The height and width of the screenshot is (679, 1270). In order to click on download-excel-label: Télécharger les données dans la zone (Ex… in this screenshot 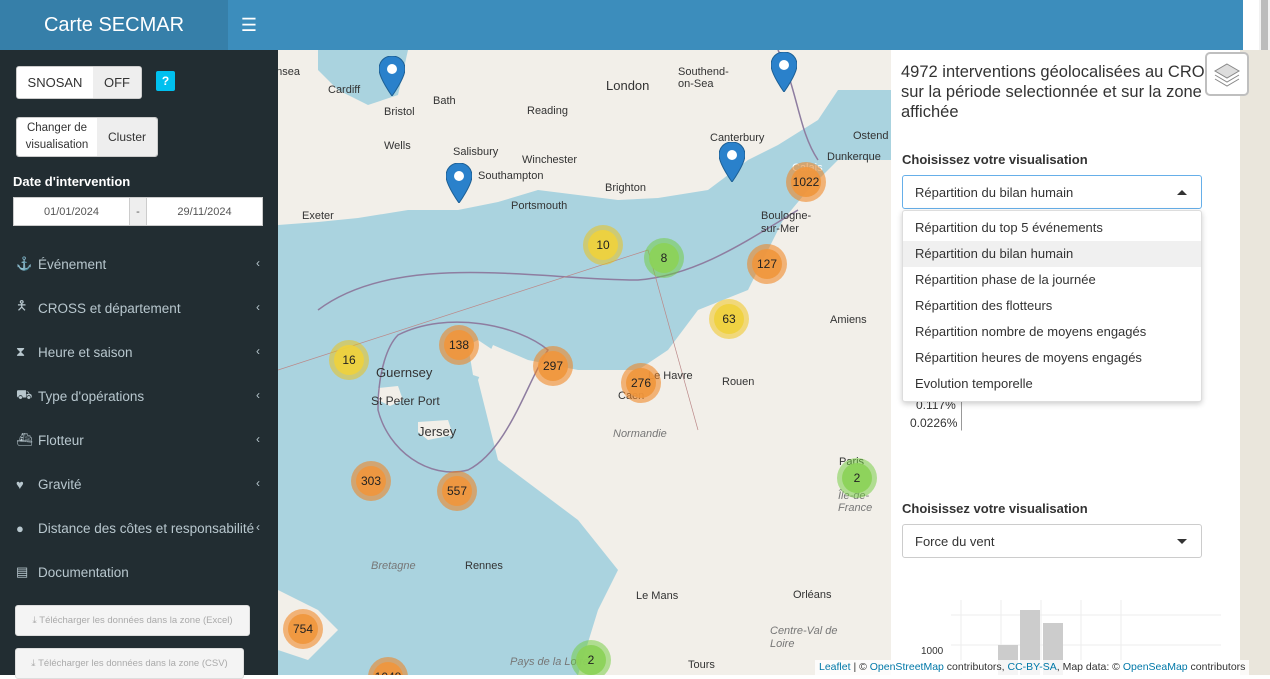, I will do `click(136, 620)`.